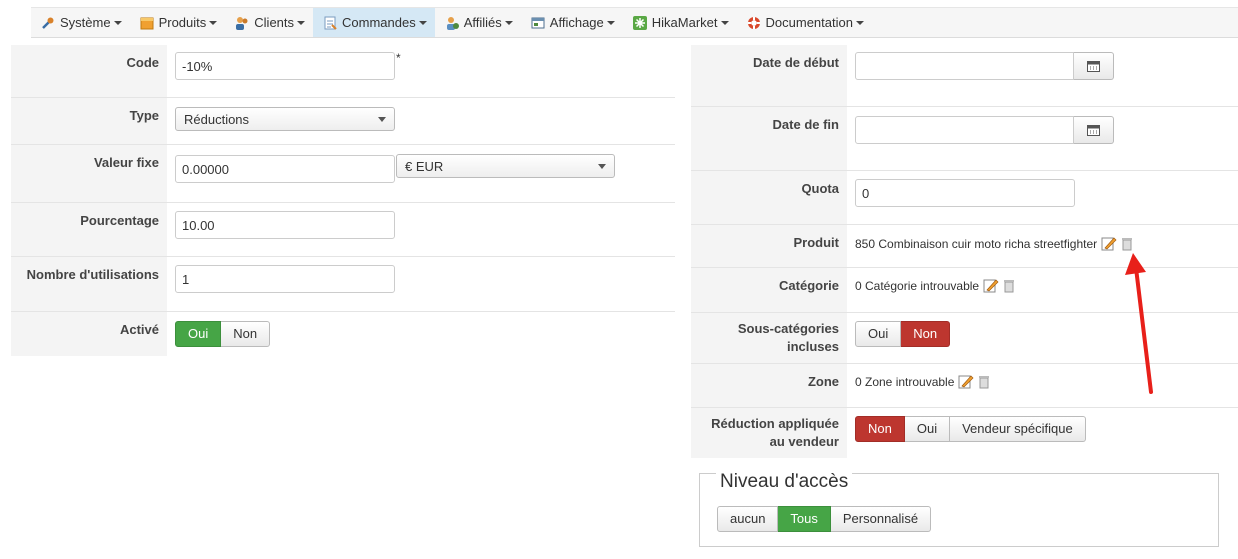  I want to click on currency-selected-value: € EUR, so click(424, 166).